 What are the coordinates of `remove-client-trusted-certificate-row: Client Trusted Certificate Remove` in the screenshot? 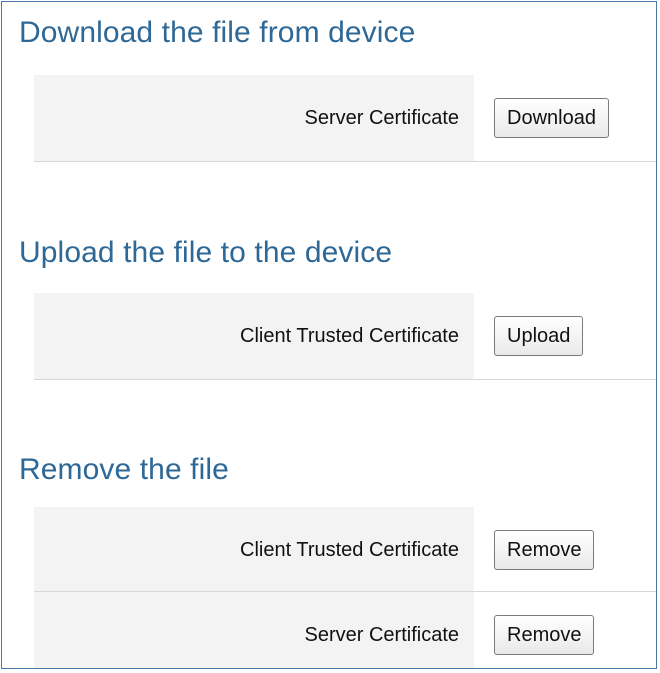 It's located at (345, 550).